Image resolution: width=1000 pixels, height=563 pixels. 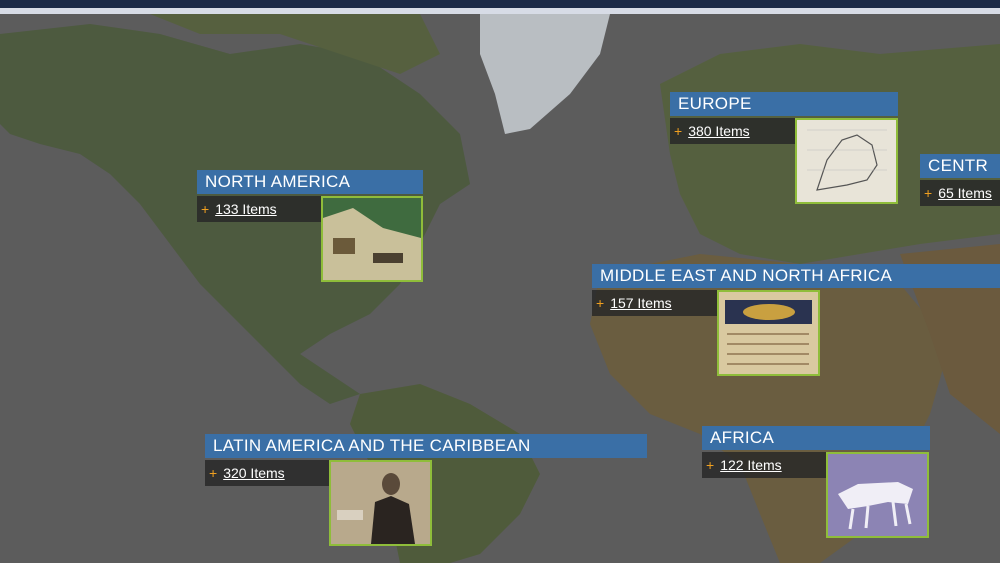 I want to click on region-middle-east-north-africa: MIDDLE EAST AND NORTH AFRICA +157 Items, so click(x=796, y=320).